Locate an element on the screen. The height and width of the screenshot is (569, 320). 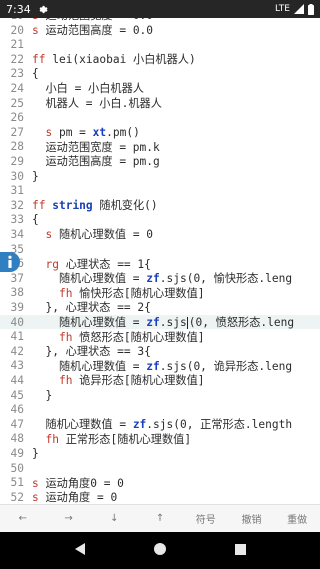
arrow-up-button: ↑ is located at coordinates (160, 519).